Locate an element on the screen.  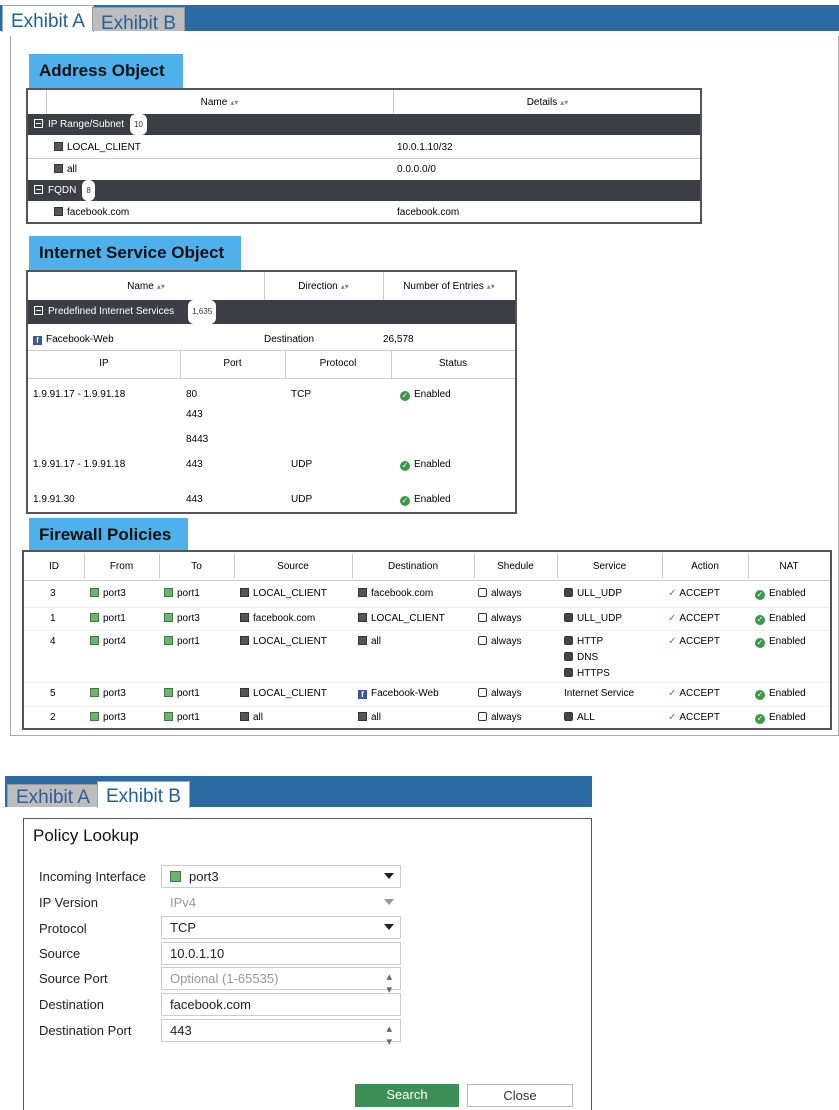
search-button: Search is located at coordinates (407, 1095).